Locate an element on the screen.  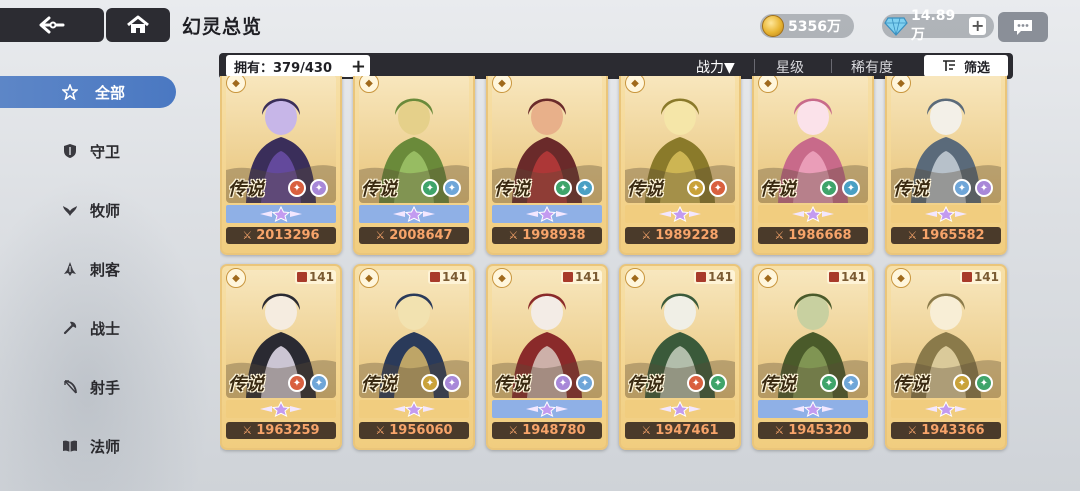
character-card: ◆ 141 传说 ✦ ✦ ⚔ 1943366 is located at coordinates (946, 357).